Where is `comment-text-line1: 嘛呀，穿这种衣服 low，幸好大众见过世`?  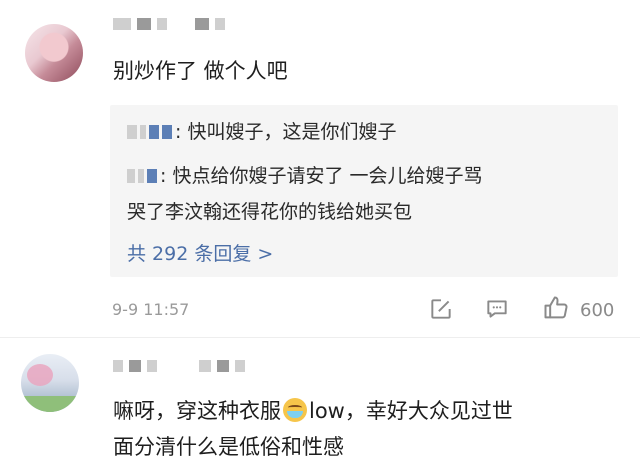 comment-text-line1: 嘛呀，穿这种衣服 low，幸好大众见过世 is located at coordinates (313, 411).